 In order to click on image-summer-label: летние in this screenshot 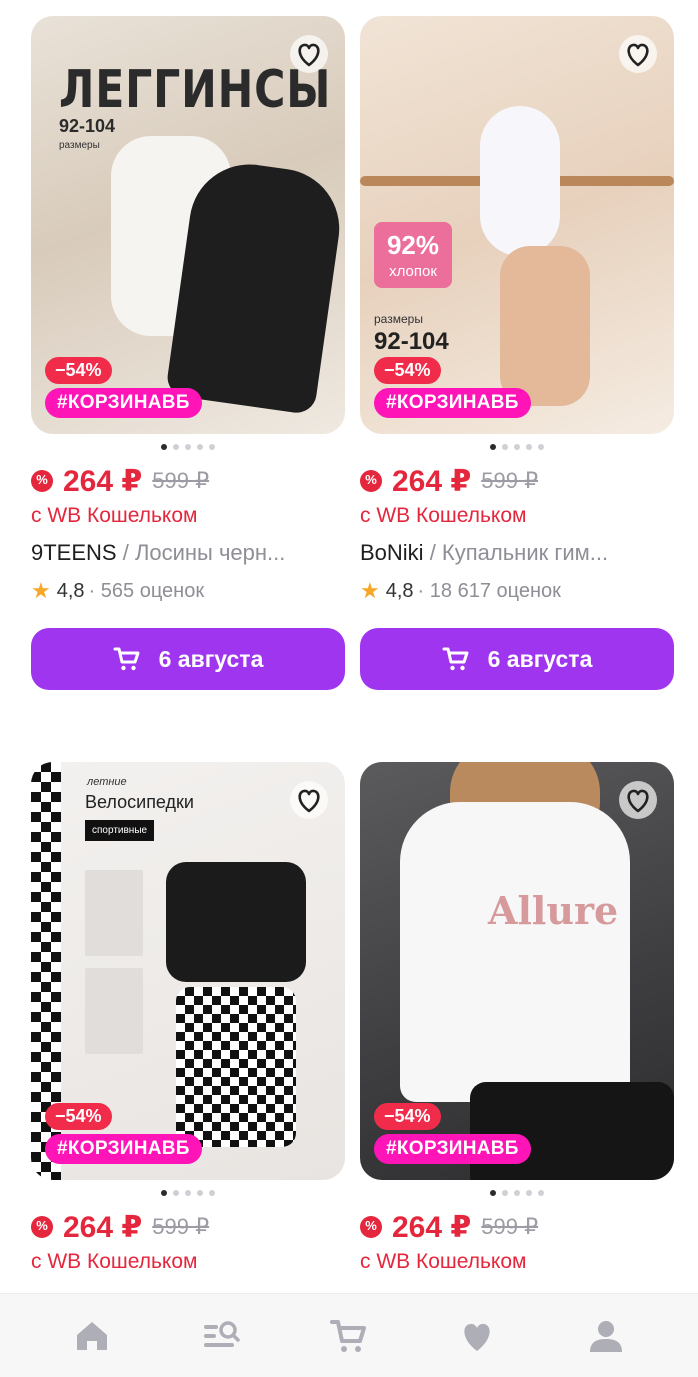, I will do `click(107, 782)`.